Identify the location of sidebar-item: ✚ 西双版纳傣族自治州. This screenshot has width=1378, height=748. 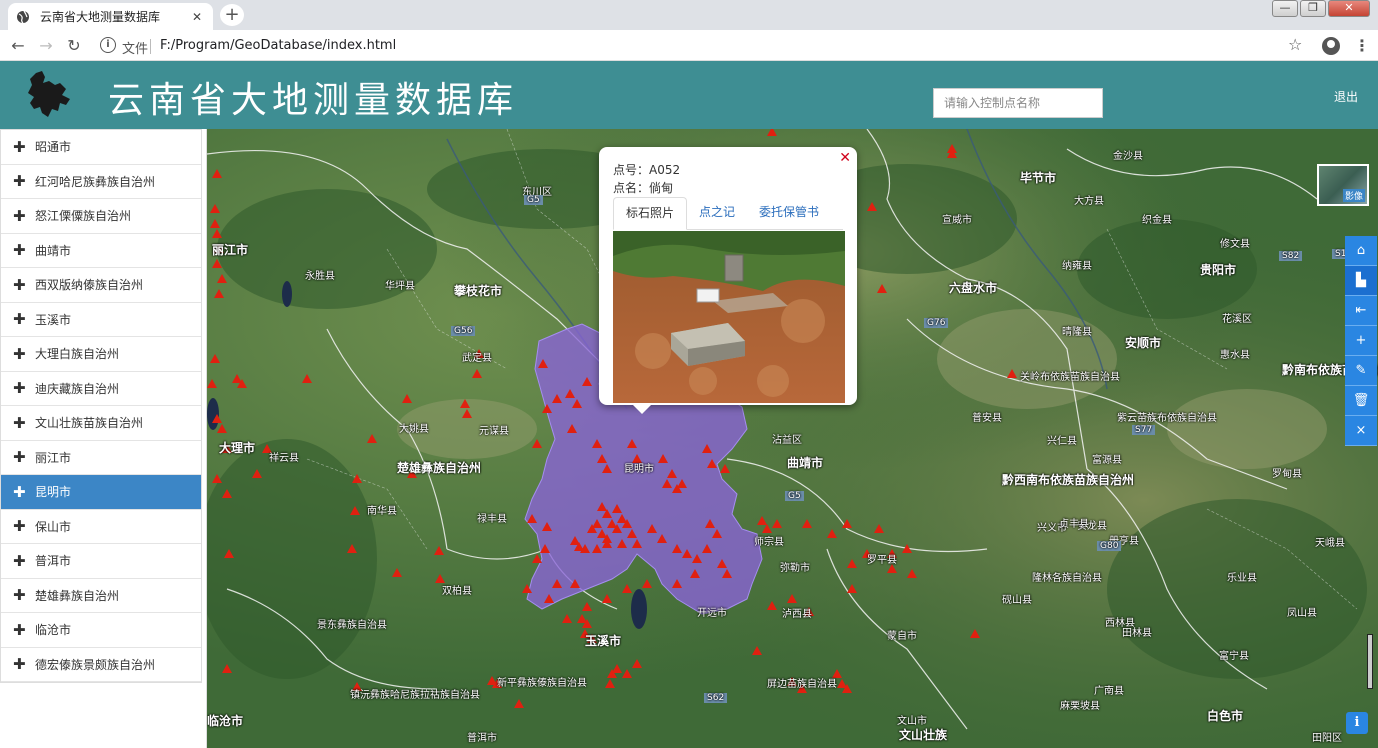
(101, 285).